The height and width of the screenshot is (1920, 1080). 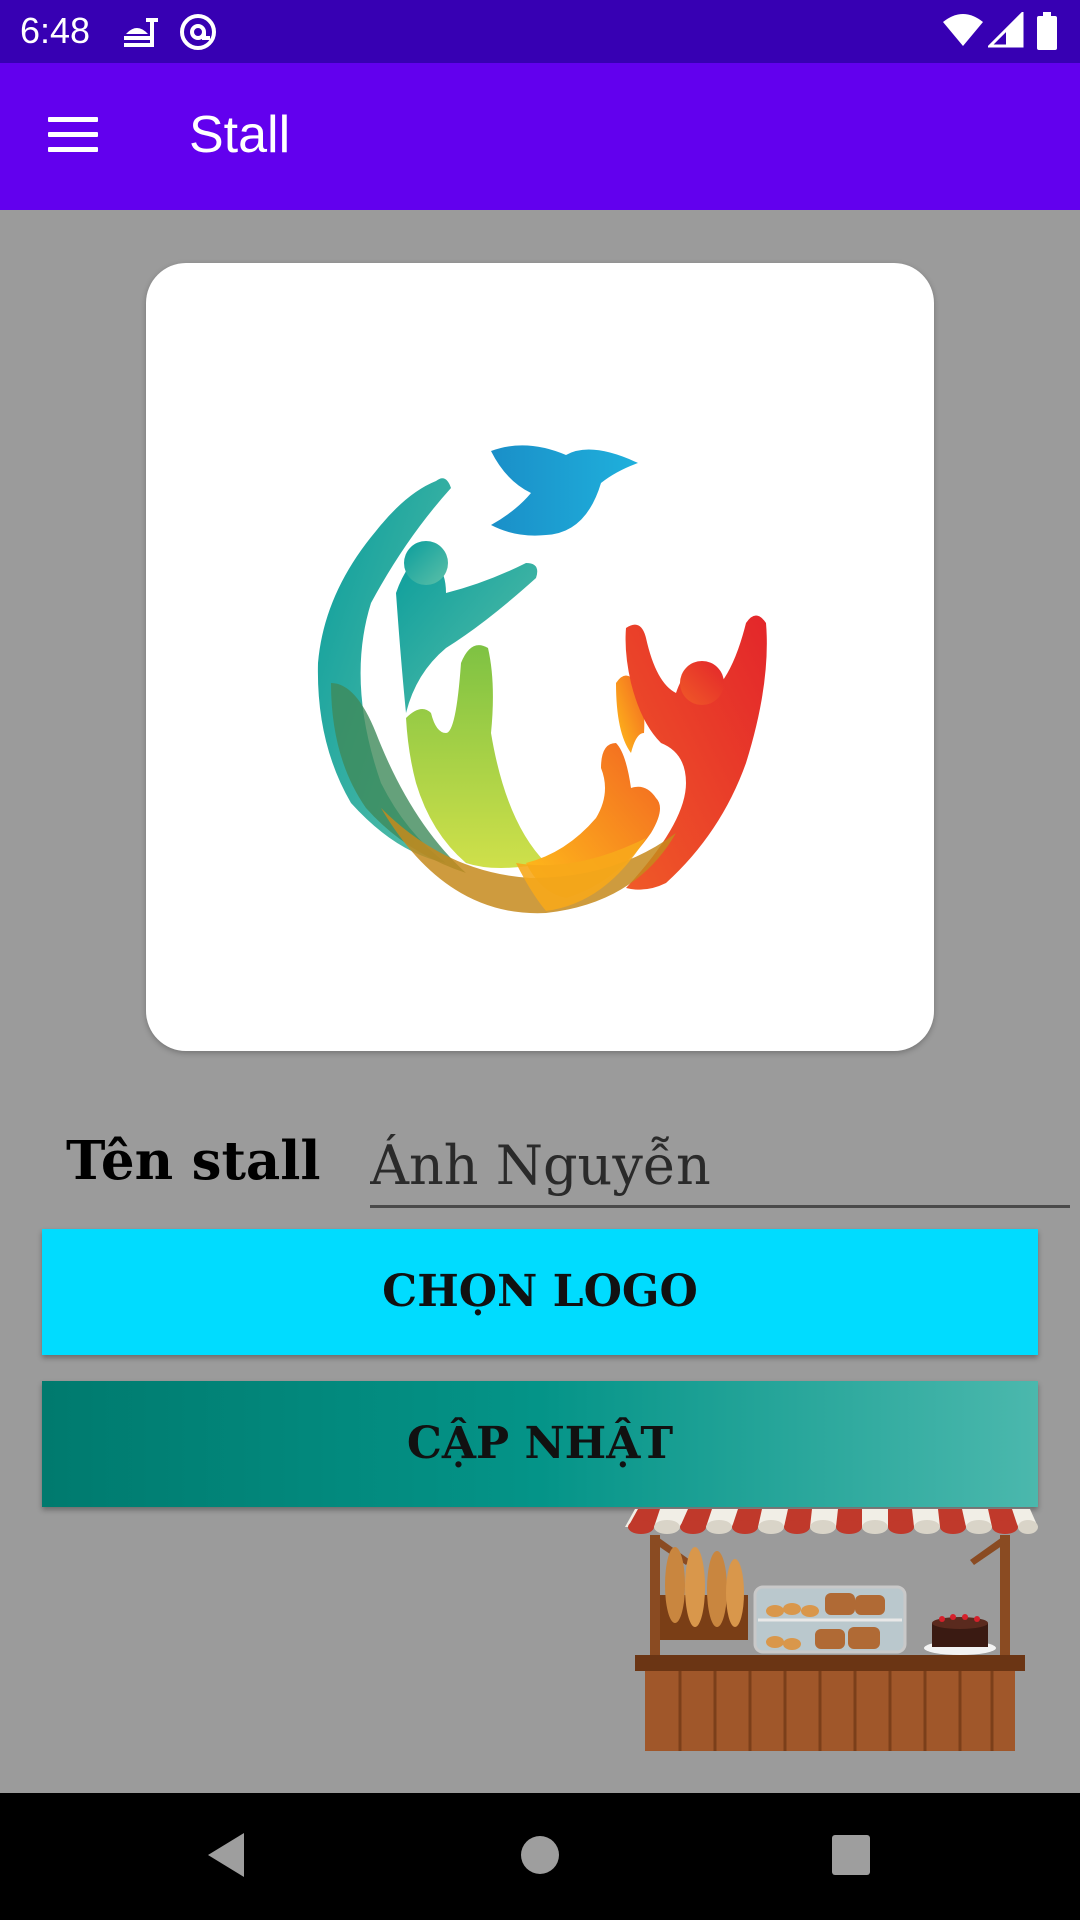 I want to click on battery-icon, so click(x=1047, y=31).